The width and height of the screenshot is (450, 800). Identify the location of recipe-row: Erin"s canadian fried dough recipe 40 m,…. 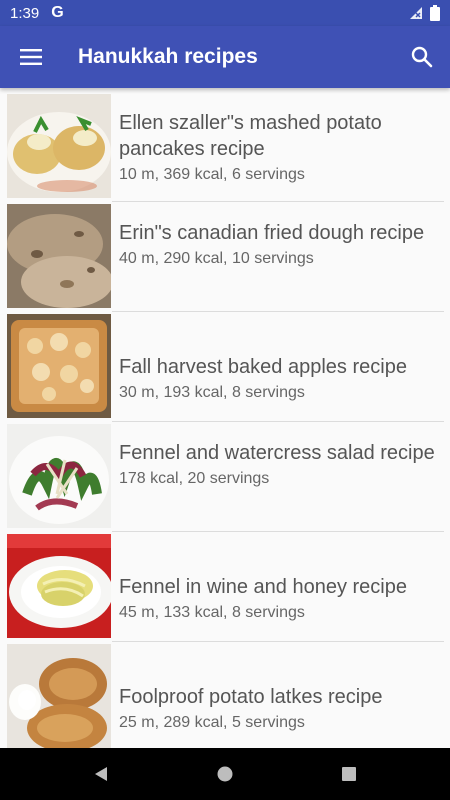
(225, 257).